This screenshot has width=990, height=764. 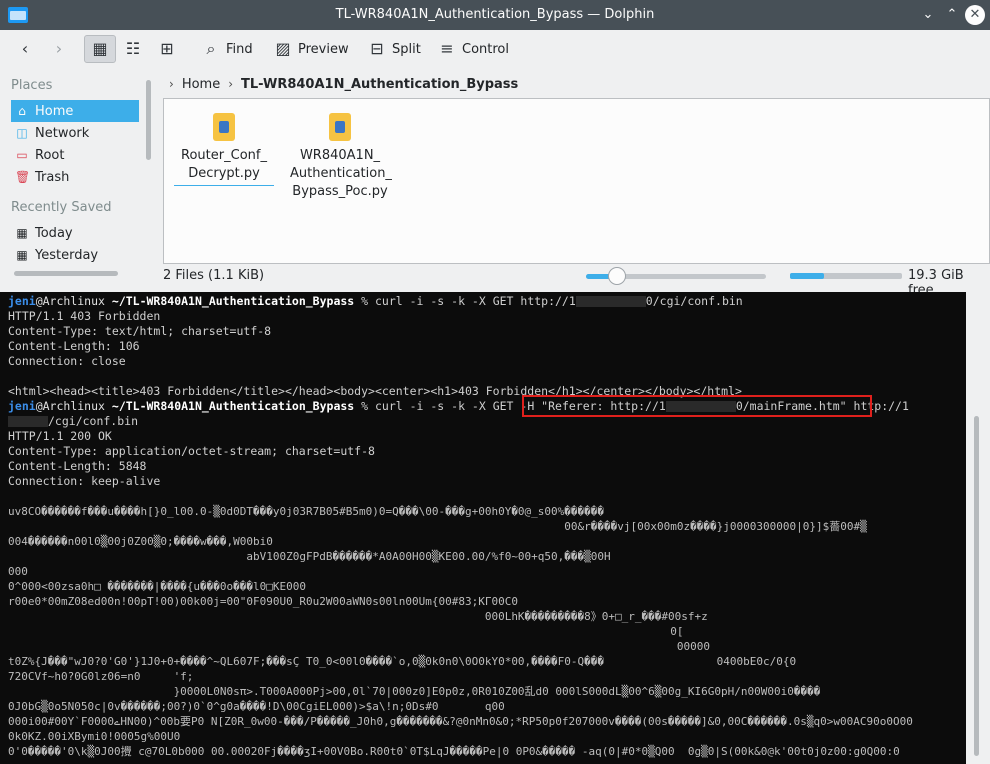 I want to click on details-view-button: ⊞, so click(x=167, y=49).